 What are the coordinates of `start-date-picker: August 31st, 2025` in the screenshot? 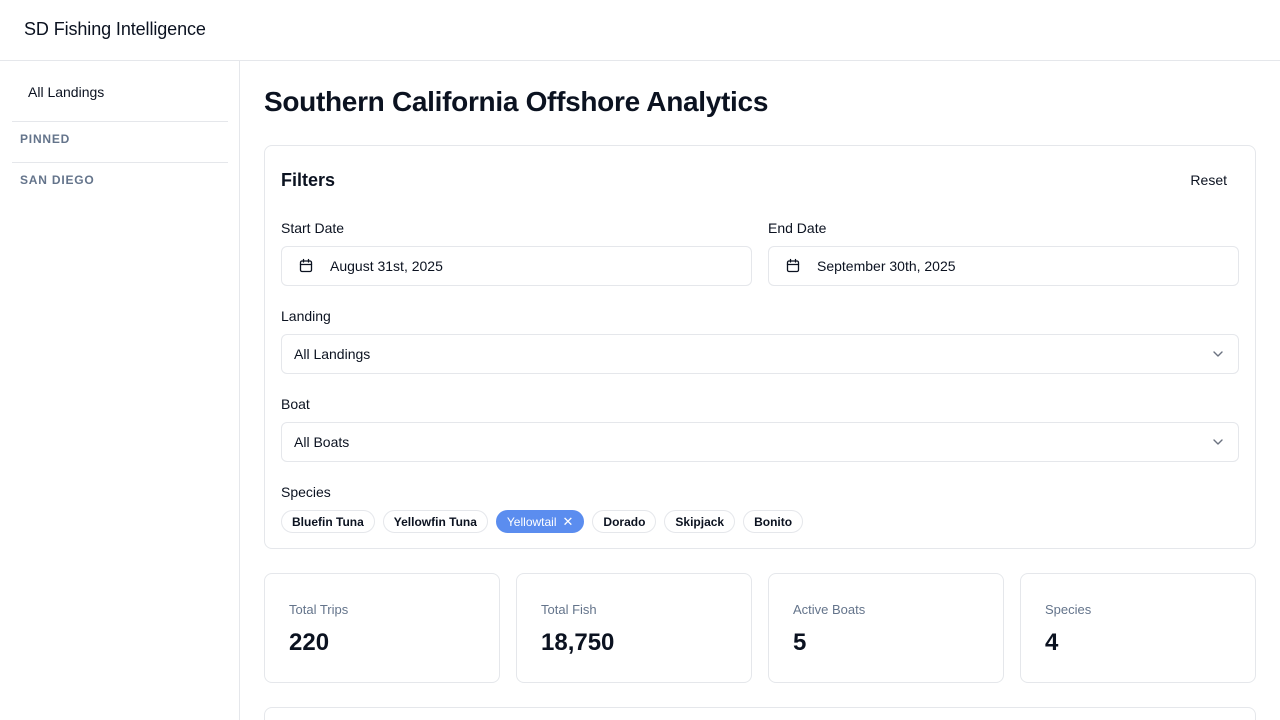 It's located at (516, 266).